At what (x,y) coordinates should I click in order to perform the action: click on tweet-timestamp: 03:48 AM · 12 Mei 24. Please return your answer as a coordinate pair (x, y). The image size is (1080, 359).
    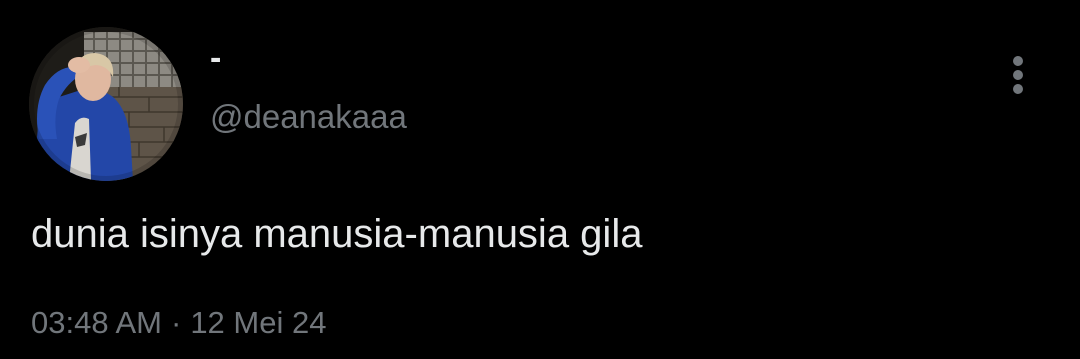
    Looking at the image, I should click on (178, 323).